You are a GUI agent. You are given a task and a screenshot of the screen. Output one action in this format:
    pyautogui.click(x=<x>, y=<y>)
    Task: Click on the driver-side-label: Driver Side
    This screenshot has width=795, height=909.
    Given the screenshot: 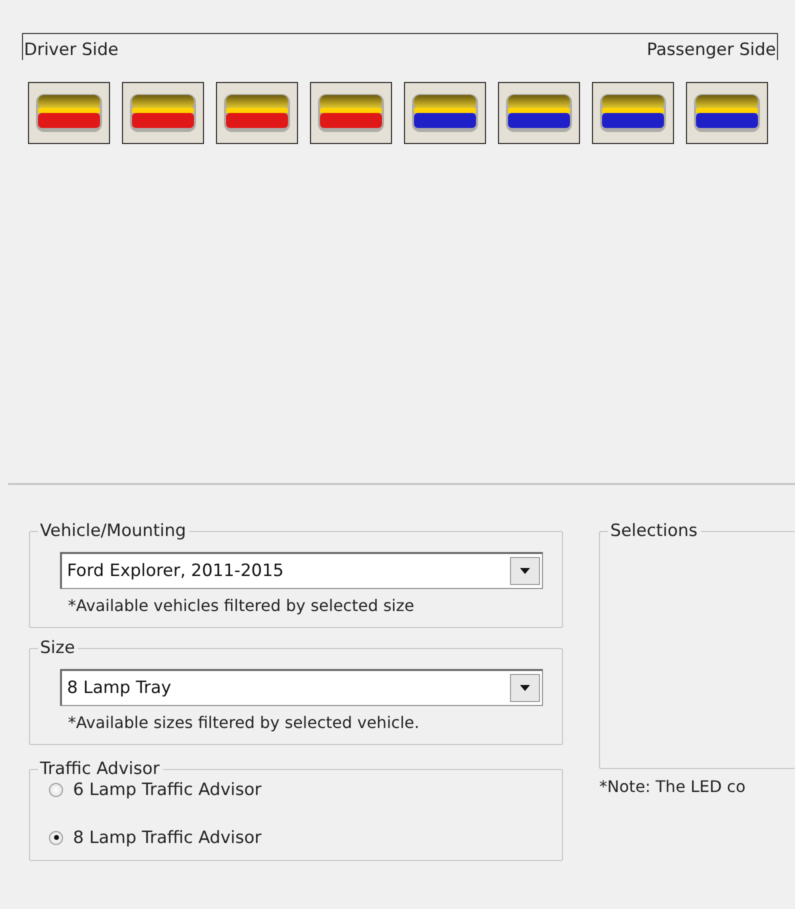 What is the action you would take?
    pyautogui.click(x=71, y=50)
    